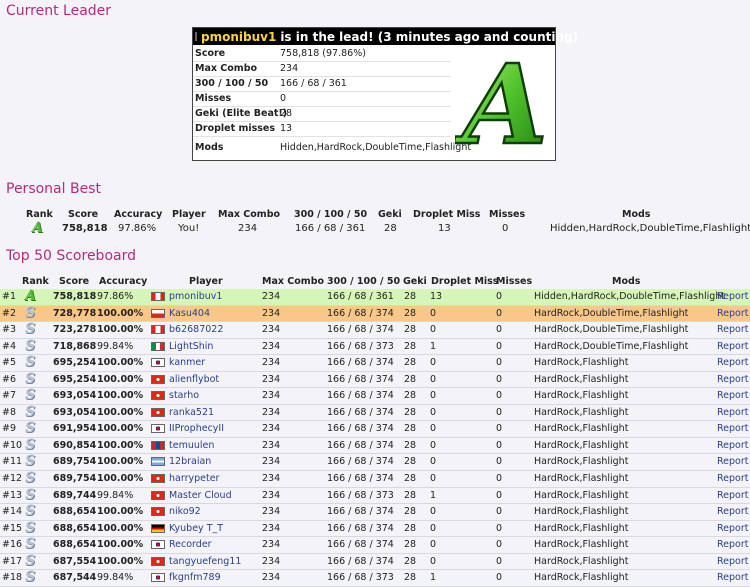 Image resolution: width=750 pixels, height=587 pixels. What do you see at coordinates (194, 380) in the screenshot?
I see `player-link: alienflybot` at bounding box center [194, 380].